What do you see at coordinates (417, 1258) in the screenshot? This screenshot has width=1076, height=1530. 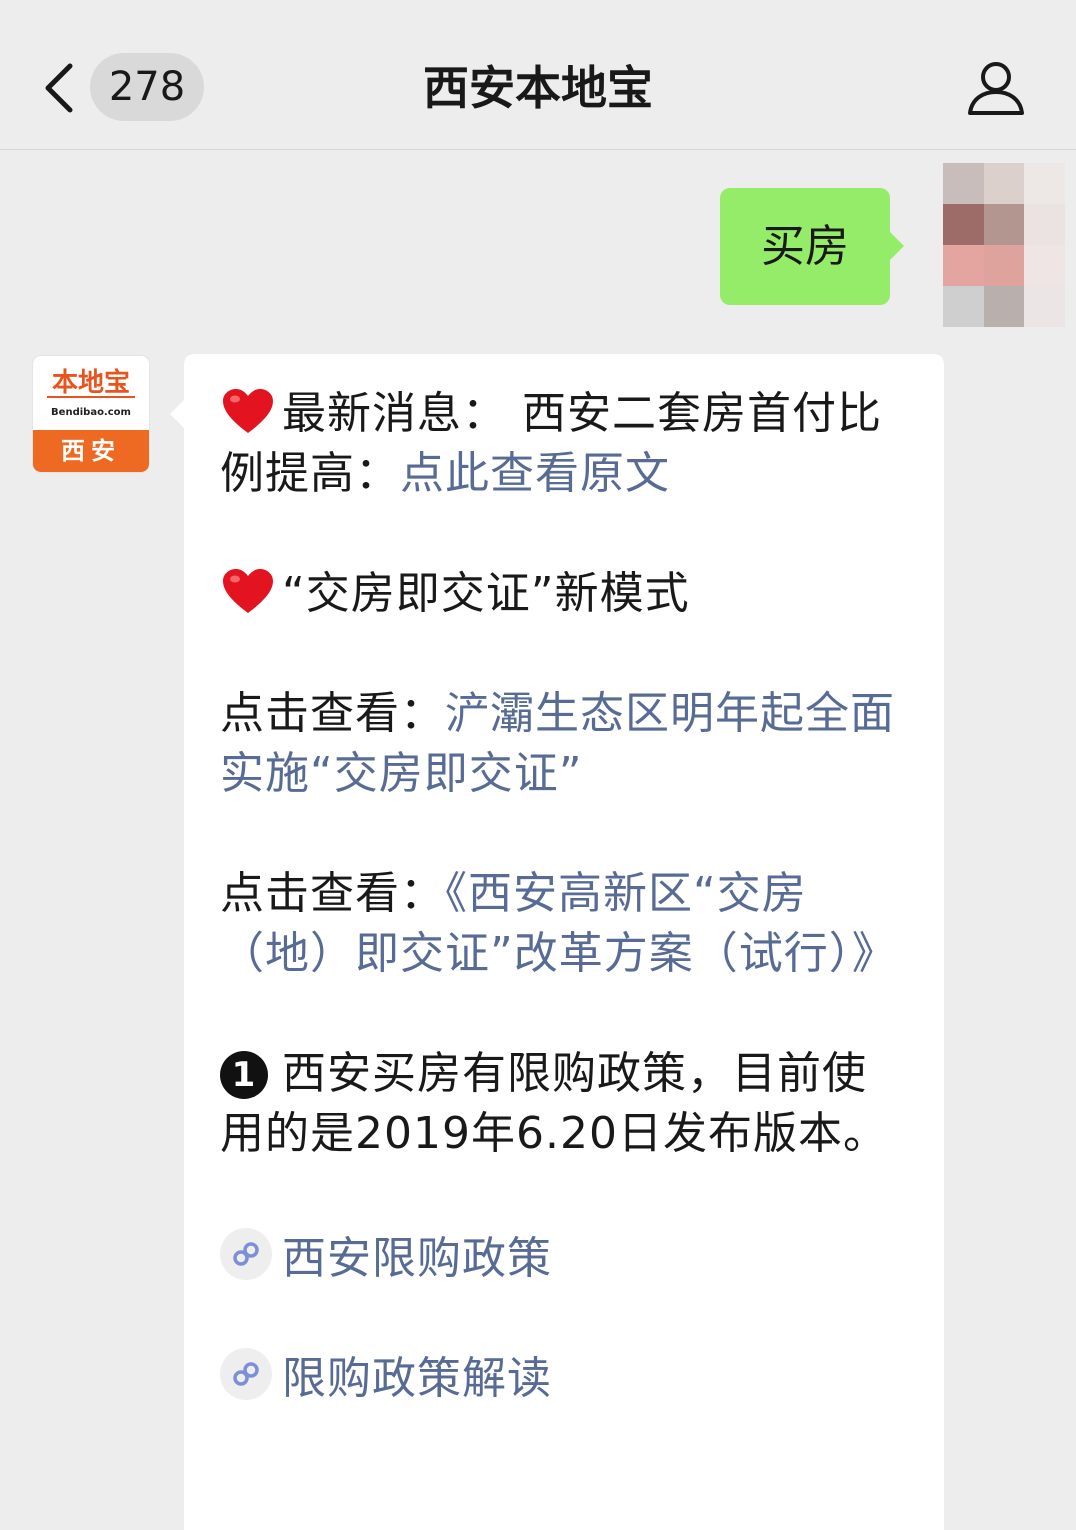 I see `mini-program-label: 西安限购政策` at bounding box center [417, 1258].